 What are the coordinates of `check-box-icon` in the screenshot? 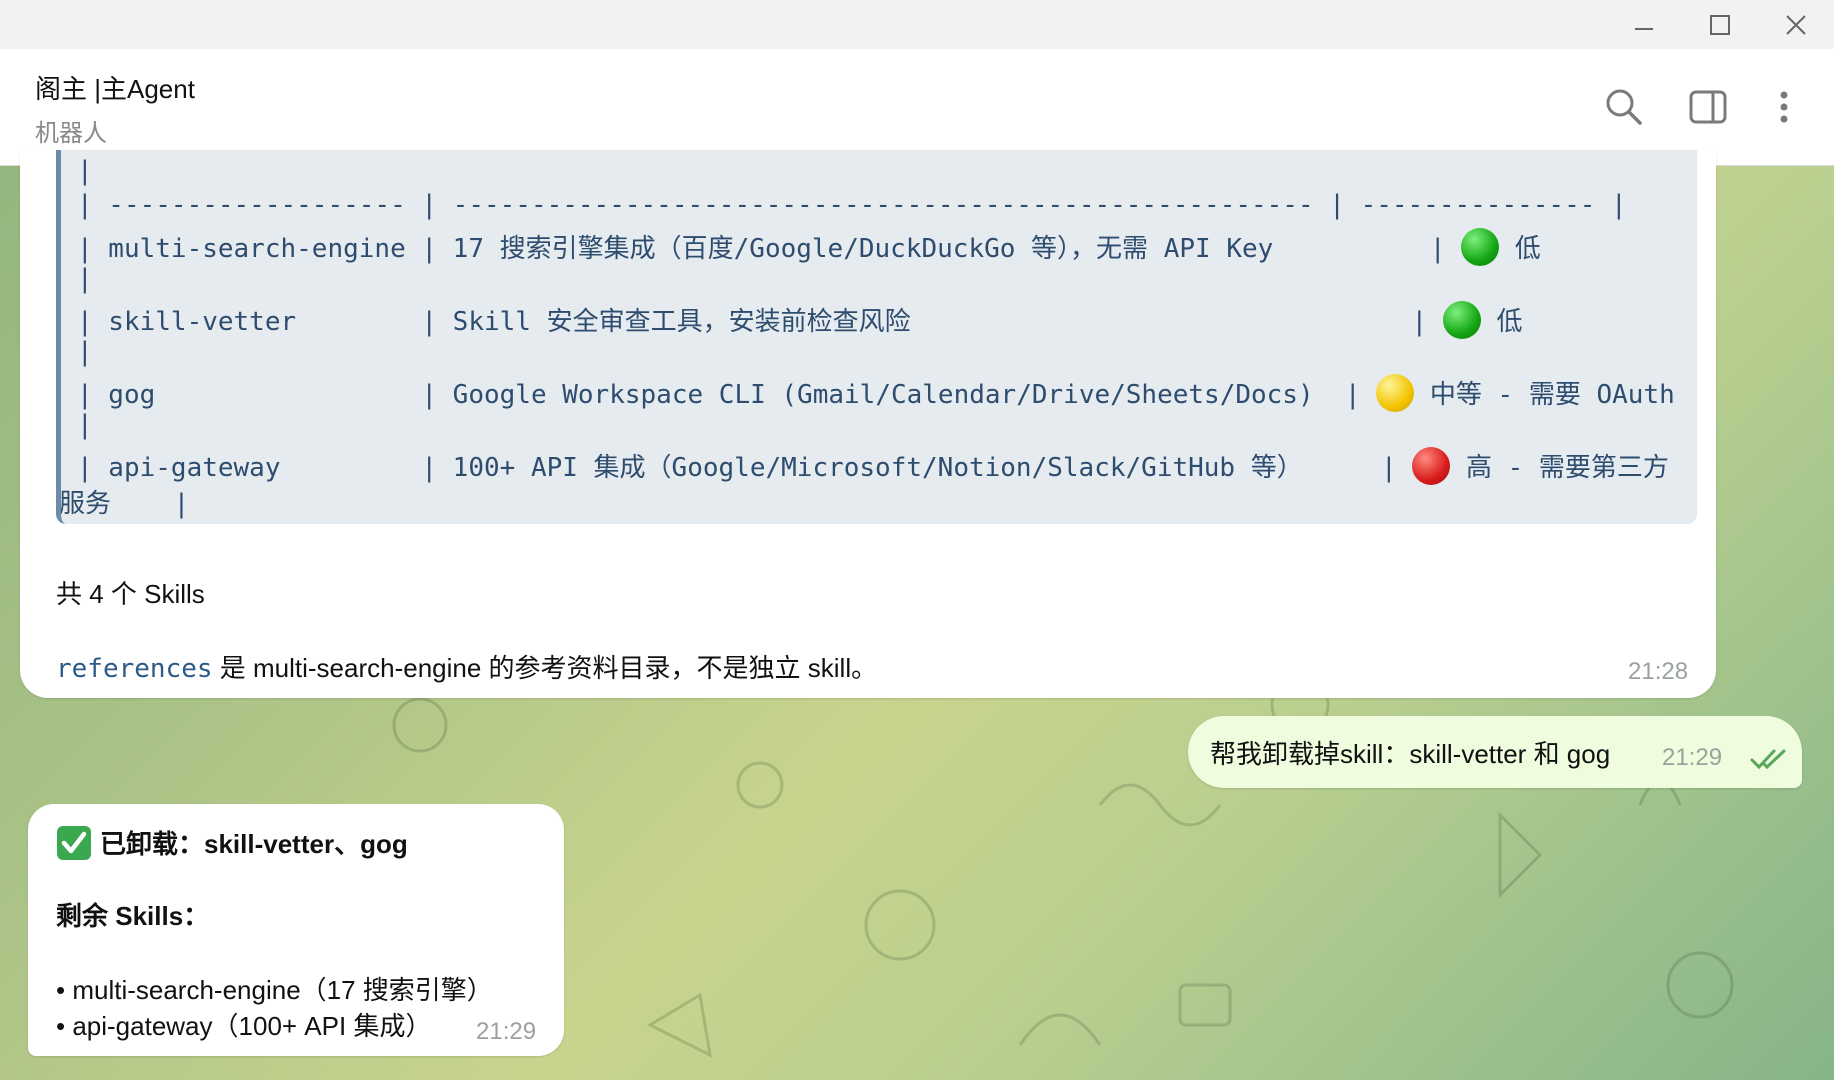 It's located at (74, 842).